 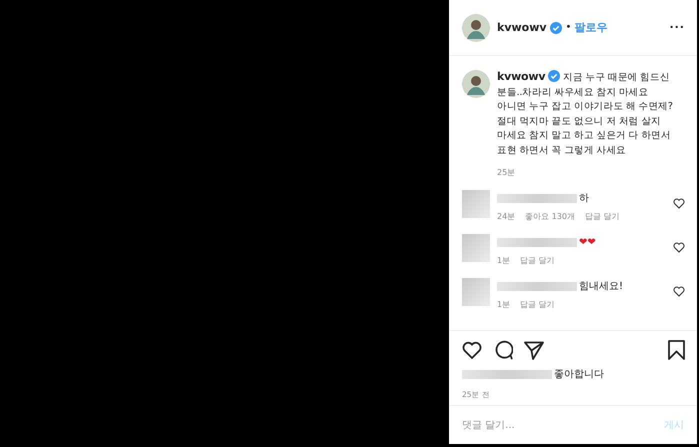 I want to click on likes-text: 좋아합니다, so click(x=579, y=374).